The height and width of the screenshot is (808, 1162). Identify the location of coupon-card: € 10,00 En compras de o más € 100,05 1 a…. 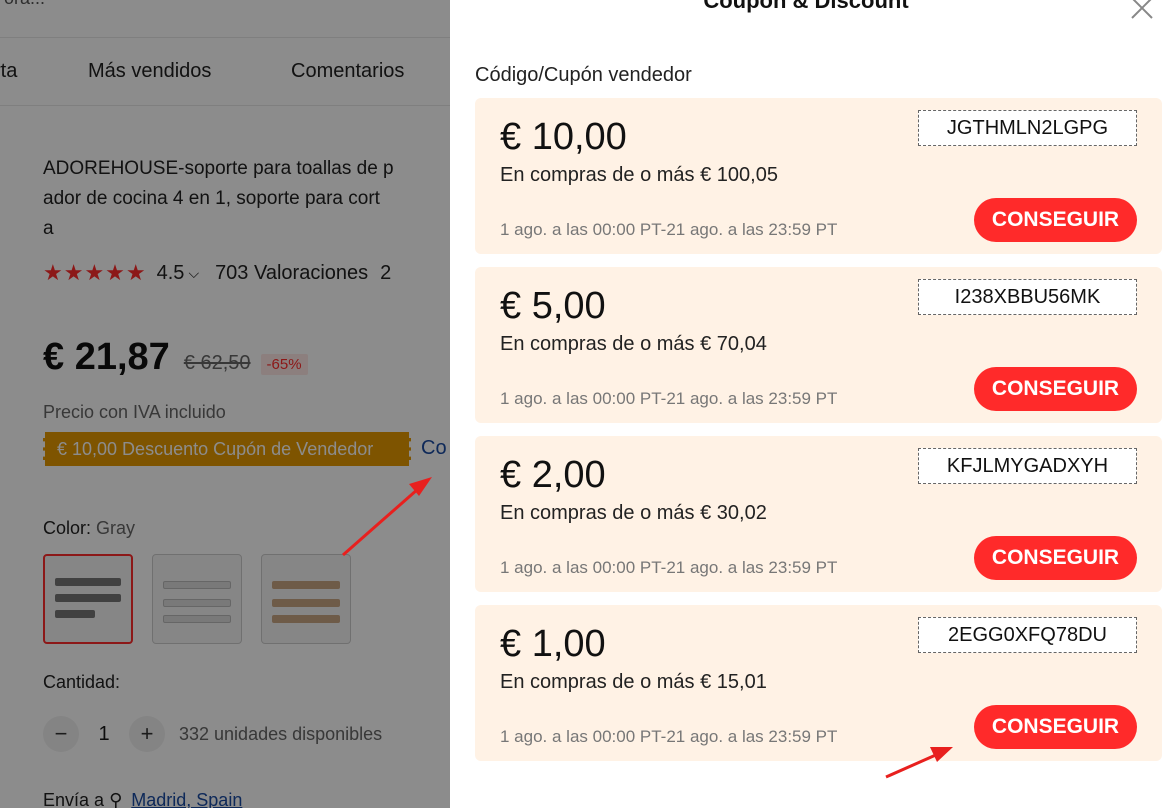
(818, 176).